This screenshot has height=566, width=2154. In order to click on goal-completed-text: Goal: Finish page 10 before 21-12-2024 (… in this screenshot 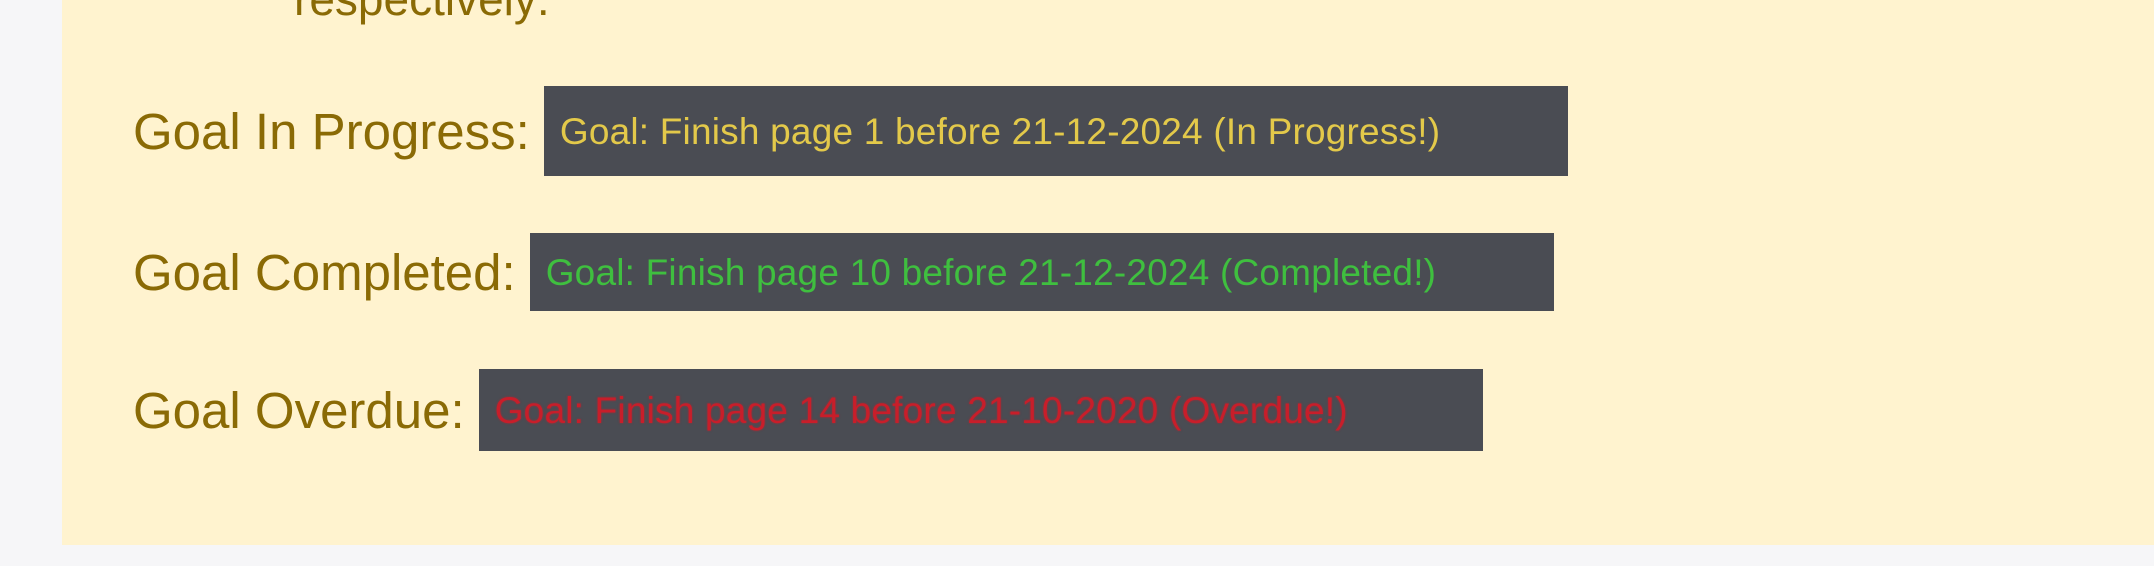, I will do `click(991, 272)`.